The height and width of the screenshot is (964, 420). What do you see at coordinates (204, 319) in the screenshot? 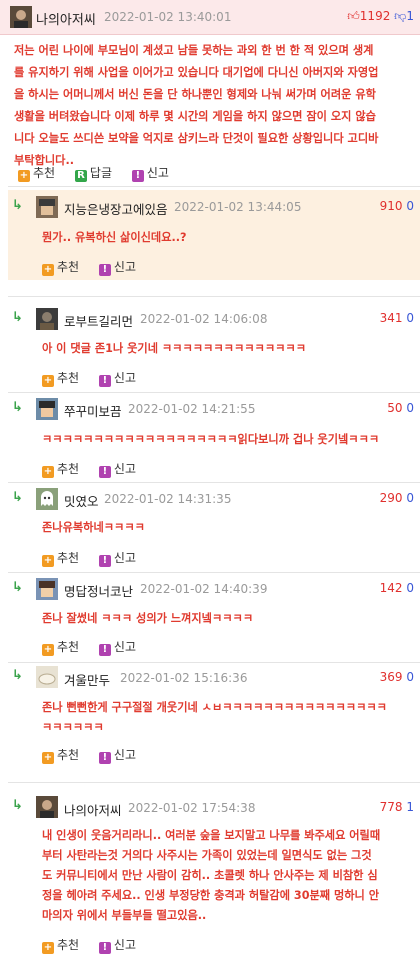
I see `comment-timestamp: 2022-01-02 14:06:08` at bounding box center [204, 319].